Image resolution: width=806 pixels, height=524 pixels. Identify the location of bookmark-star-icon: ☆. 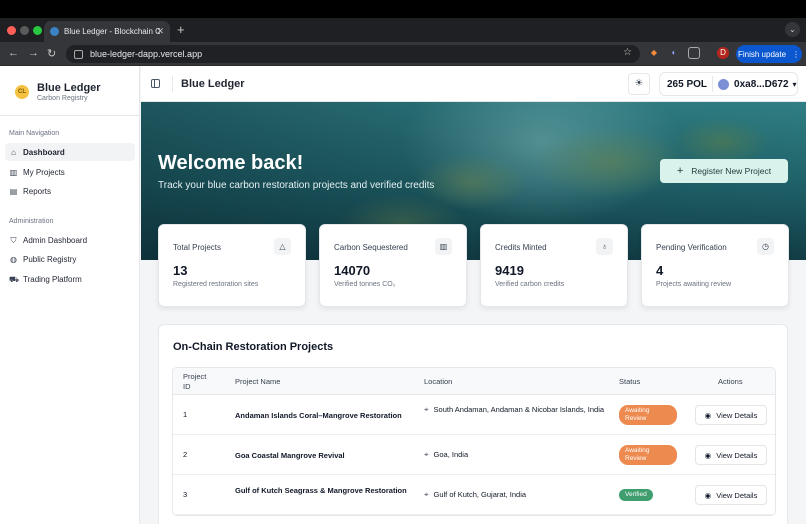
(627, 52).